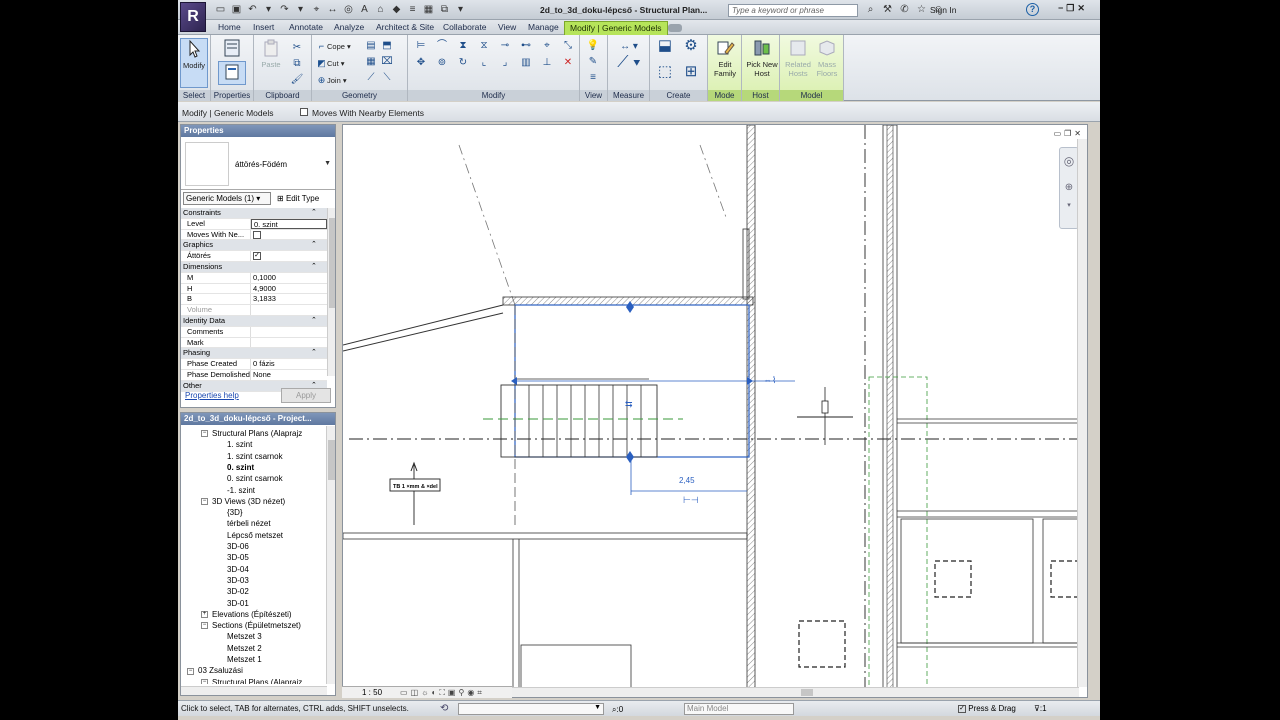 This screenshot has width=1280, height=720. Describe the element at coordinates (348, 9) in the screenshot. I see `tag-icon: ◎` at that location.